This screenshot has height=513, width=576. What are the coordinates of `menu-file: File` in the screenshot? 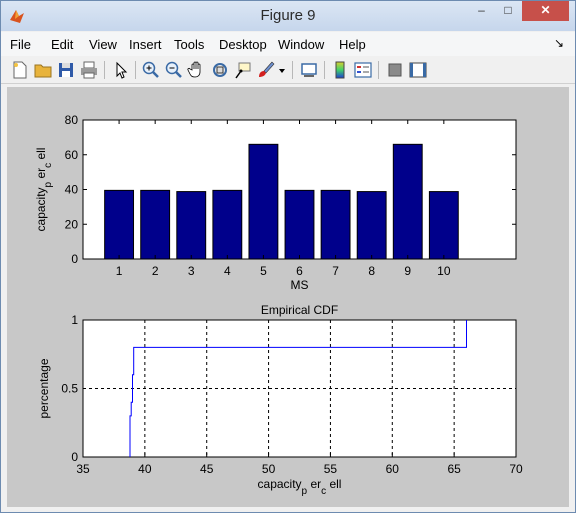 It's located at (20, 44).